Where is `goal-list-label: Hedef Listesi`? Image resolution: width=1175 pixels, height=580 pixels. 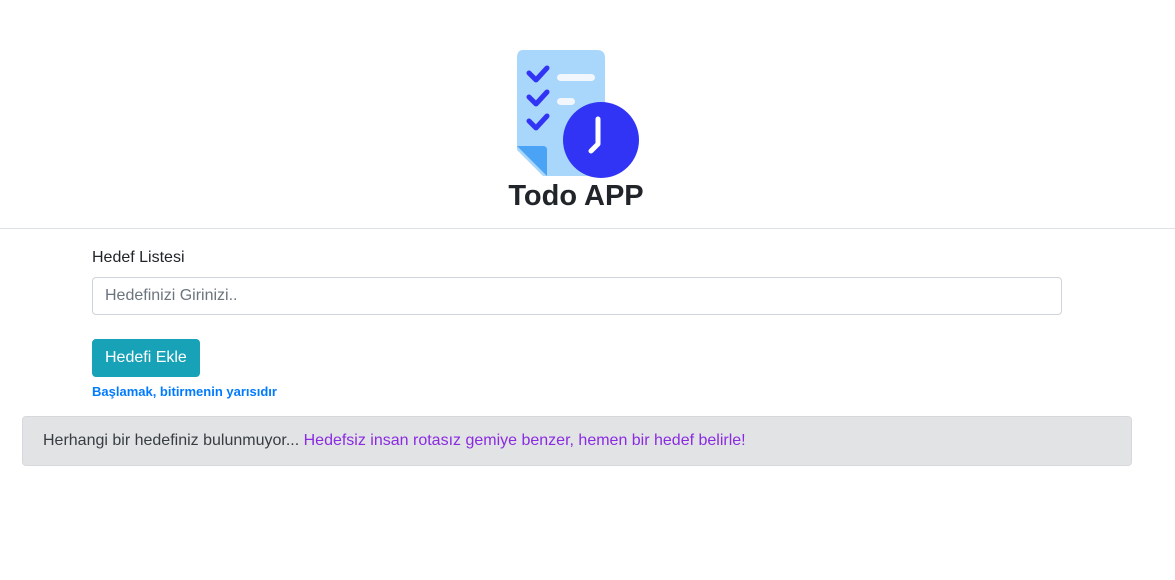
goal-list-label: Hedef Listesi is located at coordinates (138, 257).